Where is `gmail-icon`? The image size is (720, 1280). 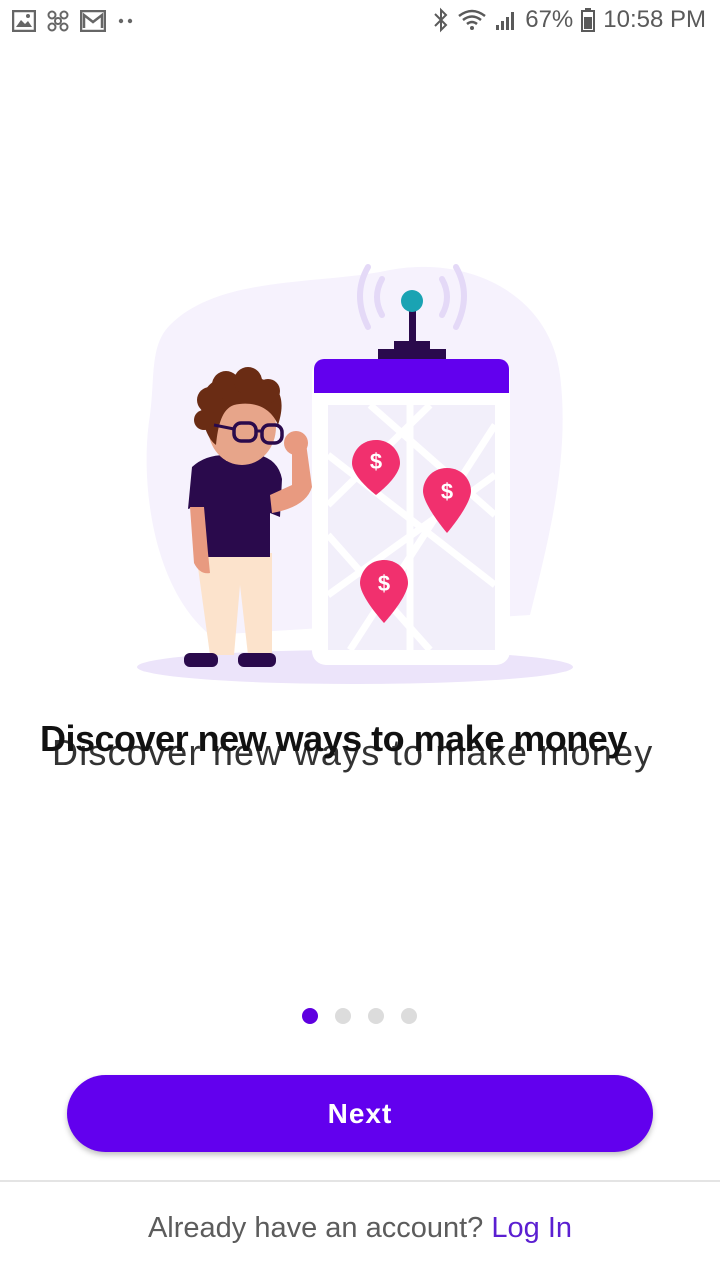
gmail-icon is located at coordinates (93, 21).